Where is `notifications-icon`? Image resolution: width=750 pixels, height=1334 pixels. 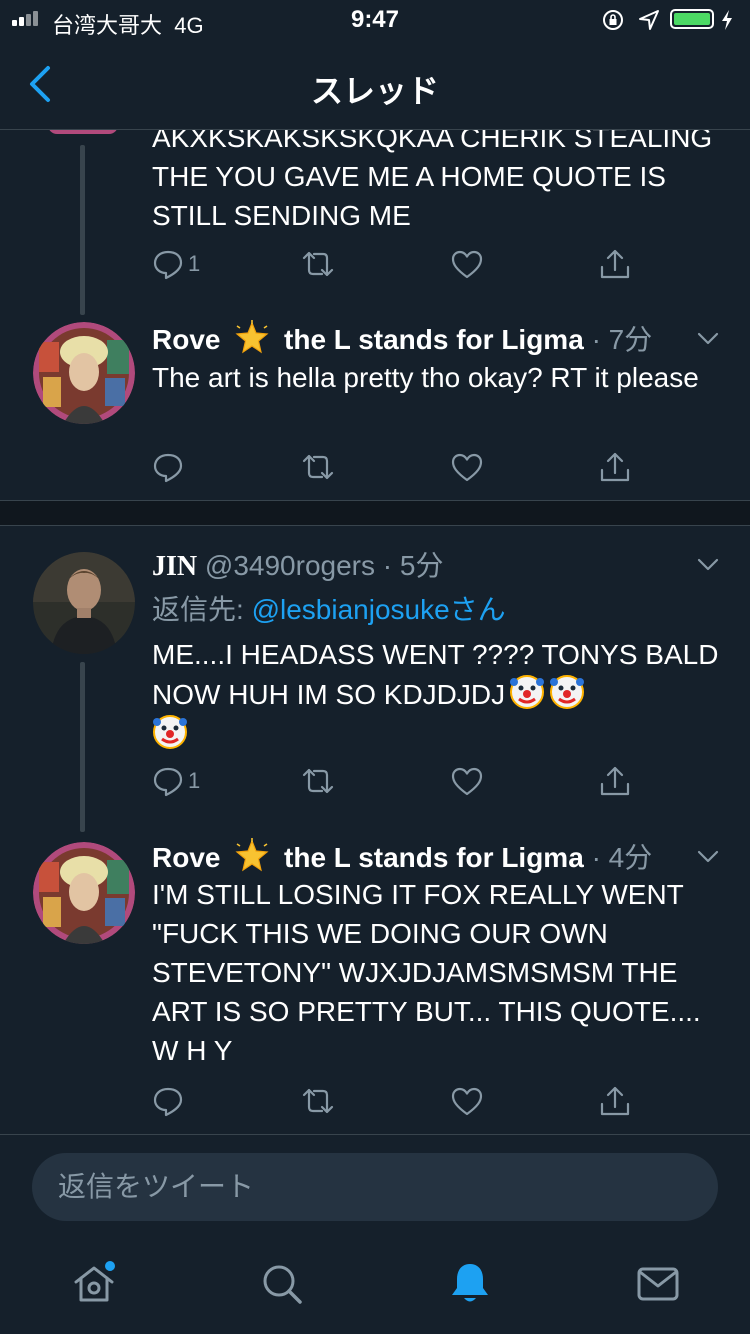
notifications-icon is located at coordinates (470, 1283).